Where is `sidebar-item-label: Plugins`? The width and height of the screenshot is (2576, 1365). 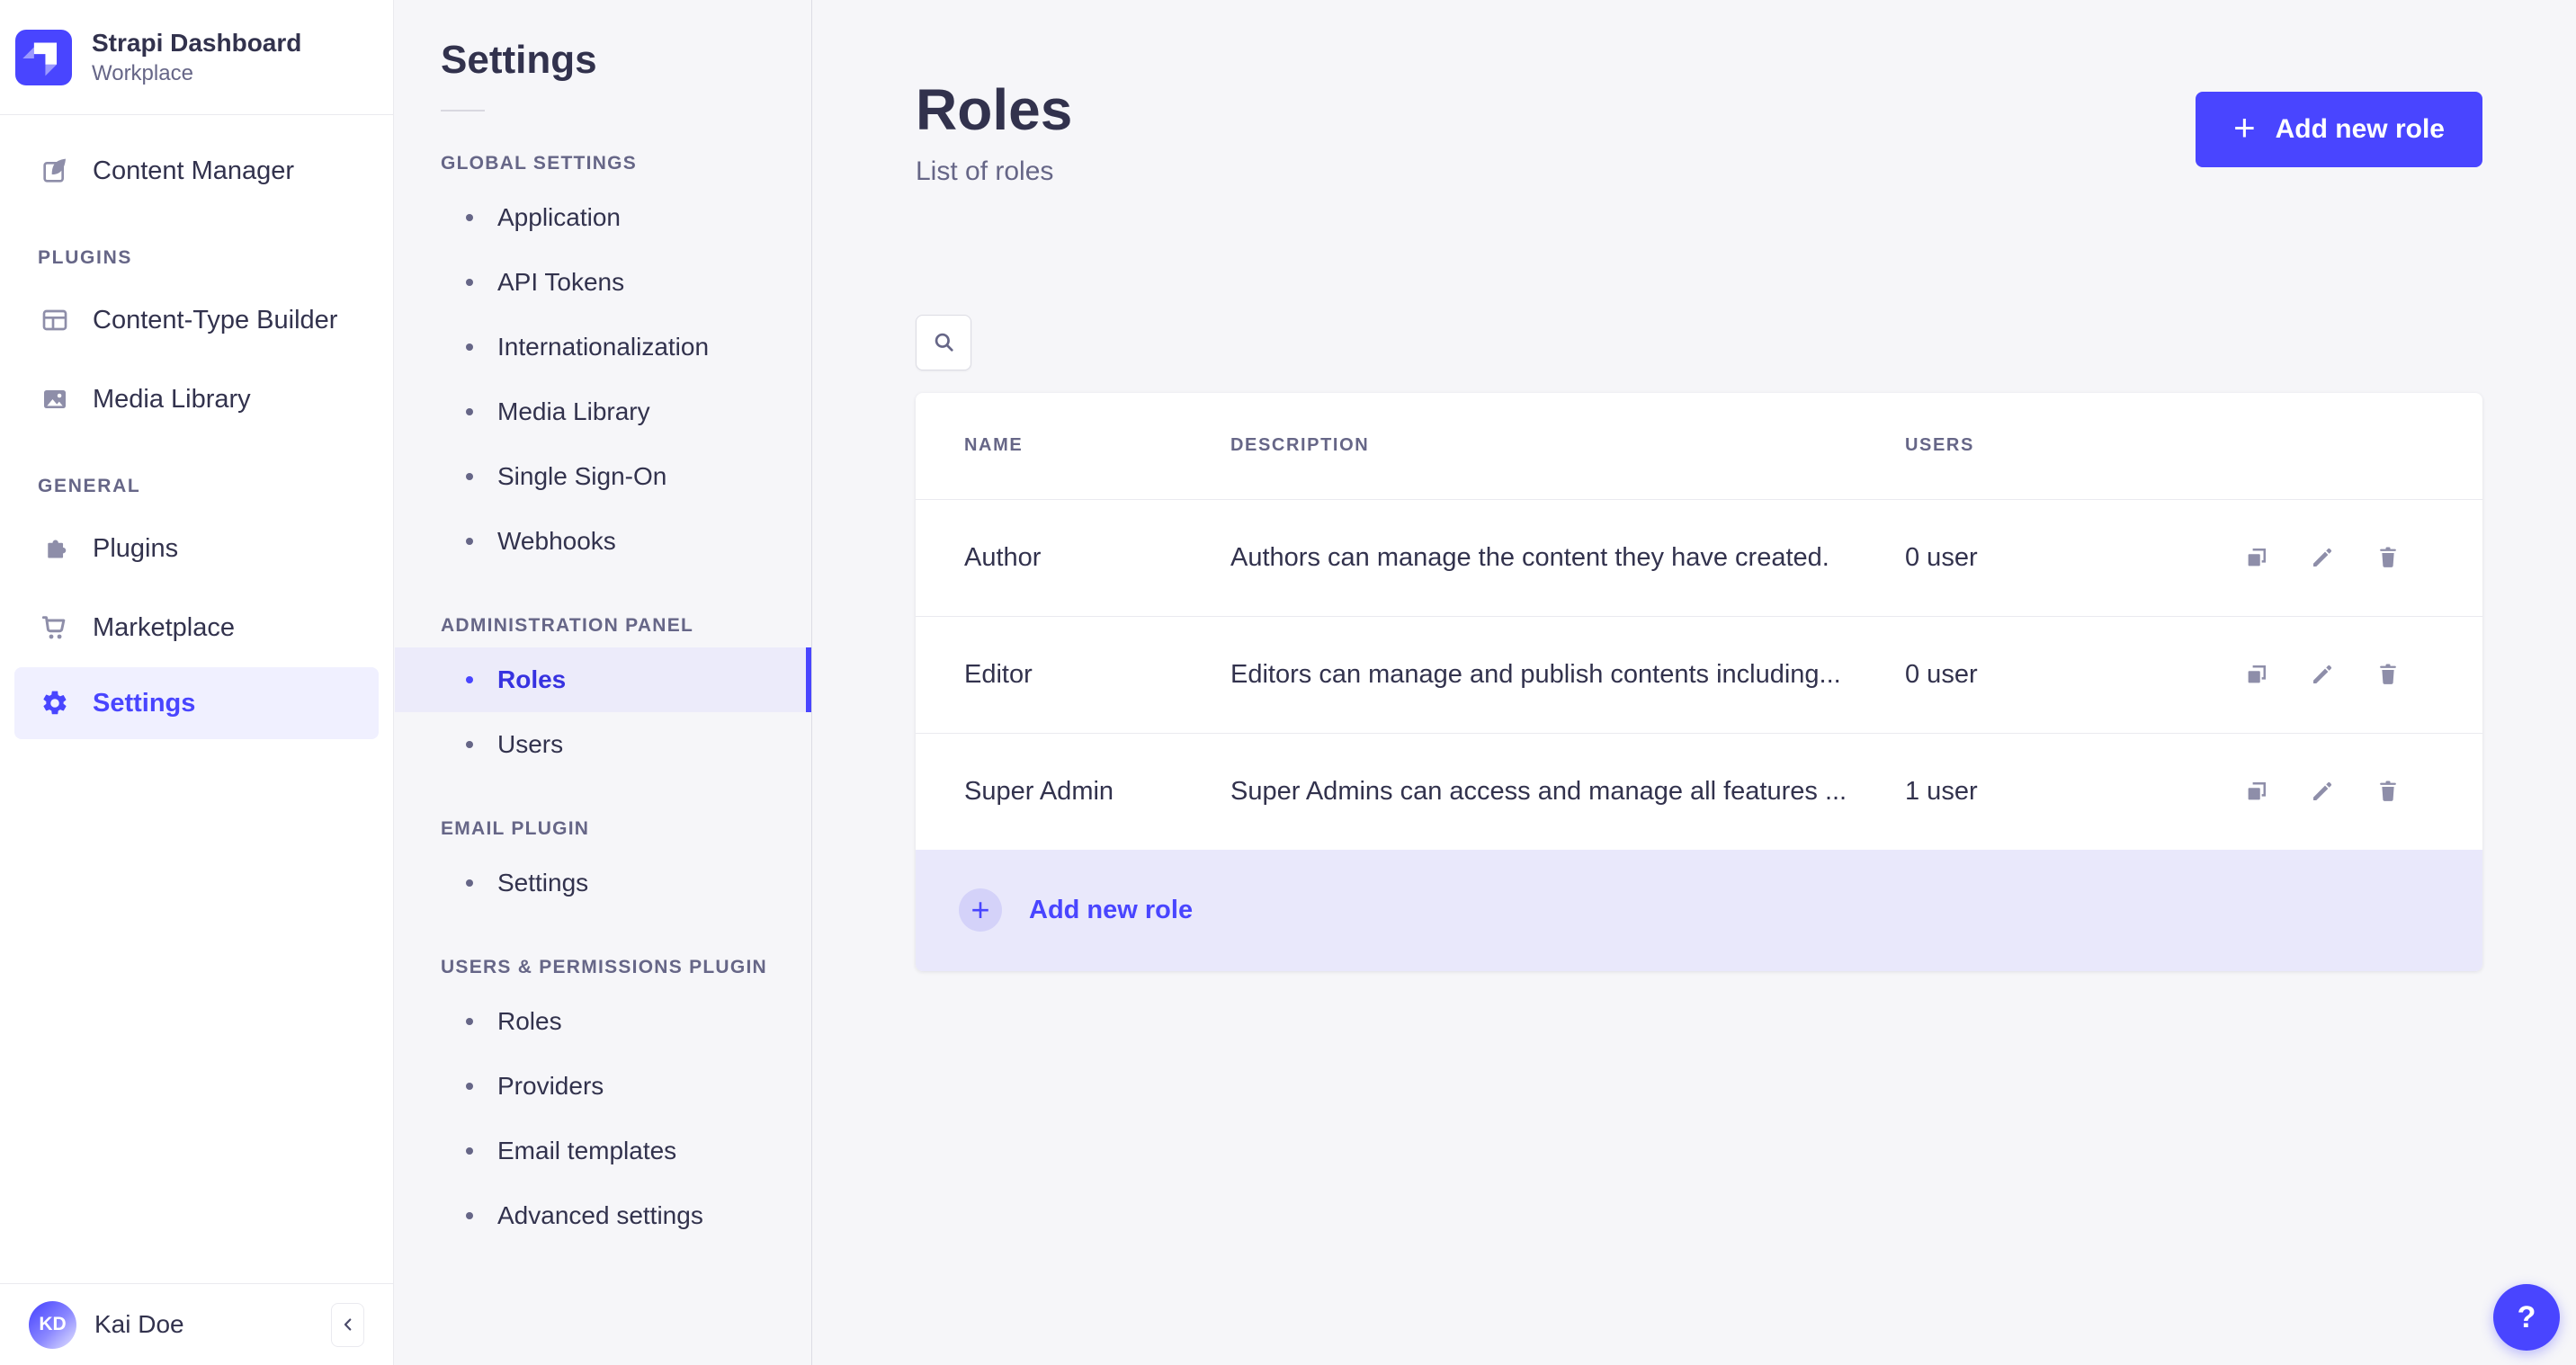 sidebar-item-label: Plugins is located at coordinates (136, 548).